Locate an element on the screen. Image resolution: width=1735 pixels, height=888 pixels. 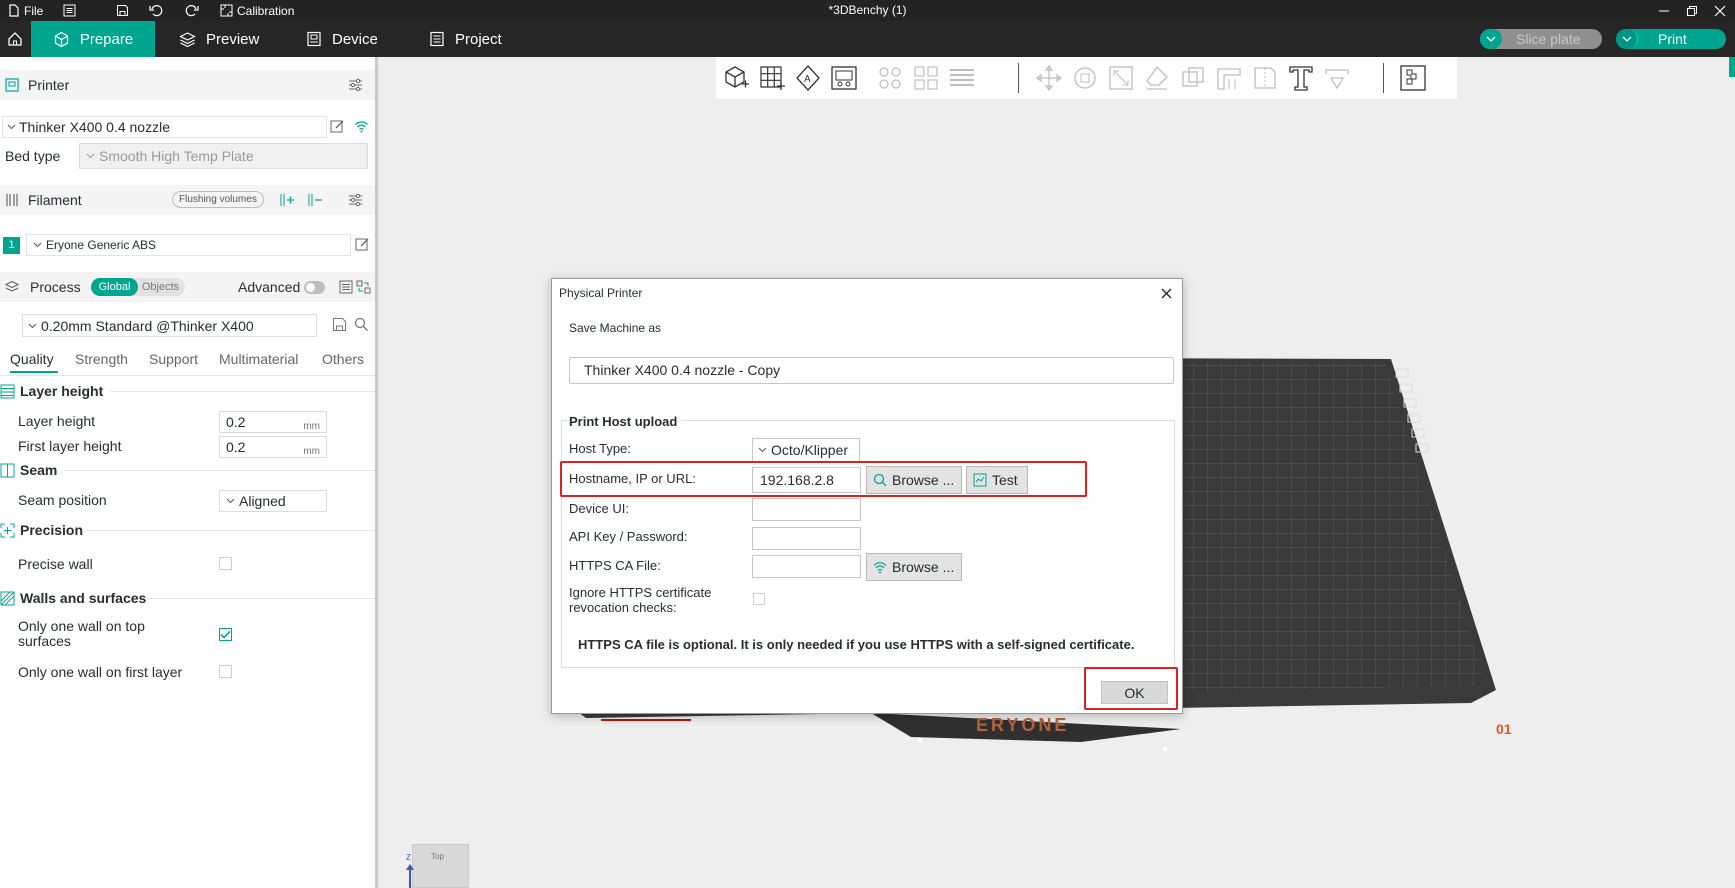
assembly-view-icon is located at coordinates (1413, 78).